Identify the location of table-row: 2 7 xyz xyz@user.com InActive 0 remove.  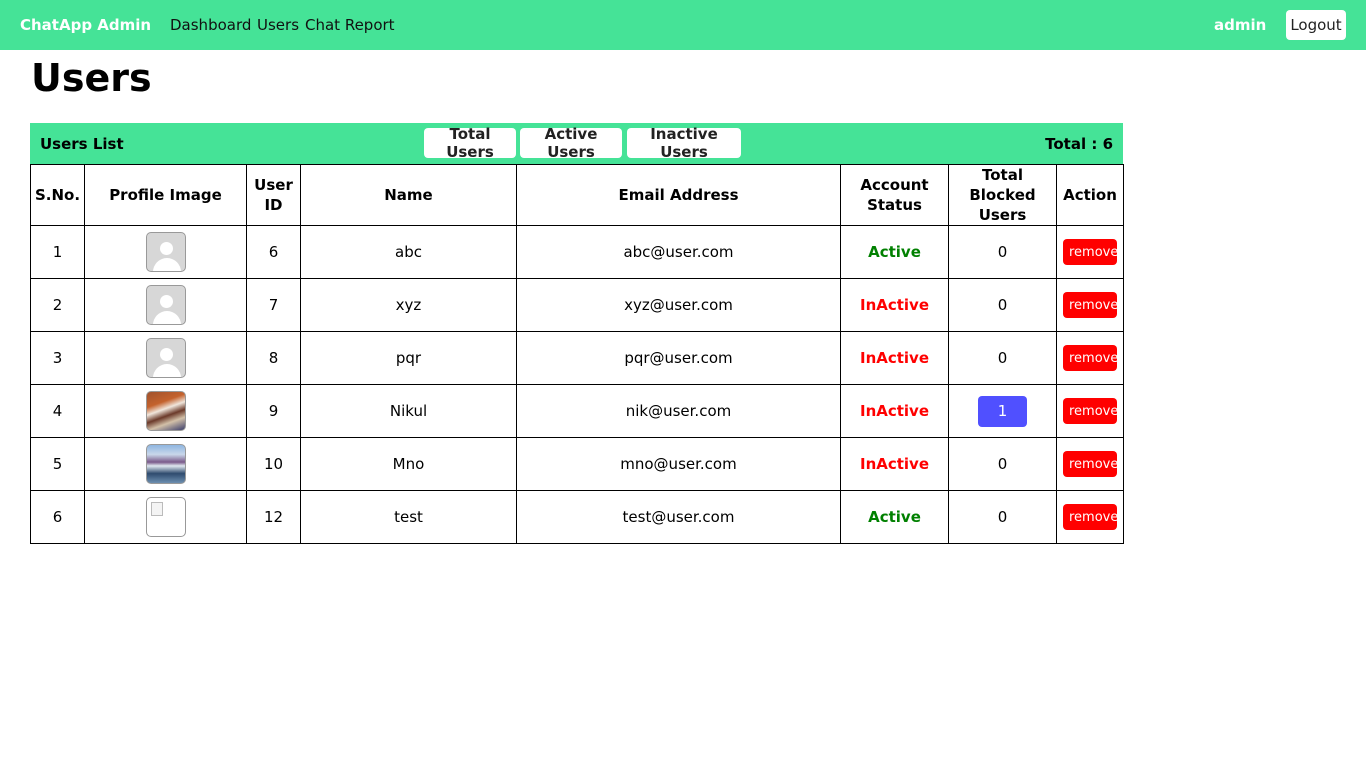
(577, 305).